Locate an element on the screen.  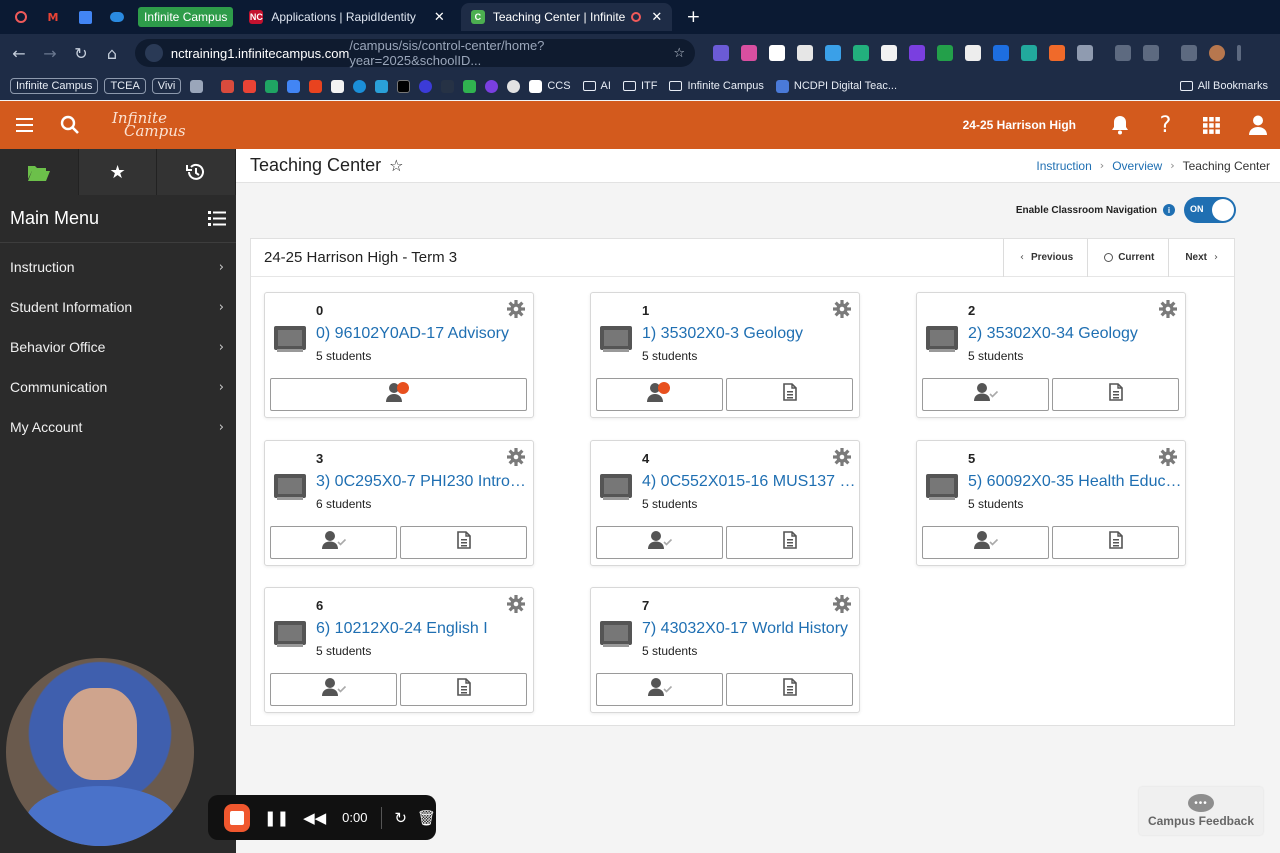
tab-folders is located at coordinates (39, 172).